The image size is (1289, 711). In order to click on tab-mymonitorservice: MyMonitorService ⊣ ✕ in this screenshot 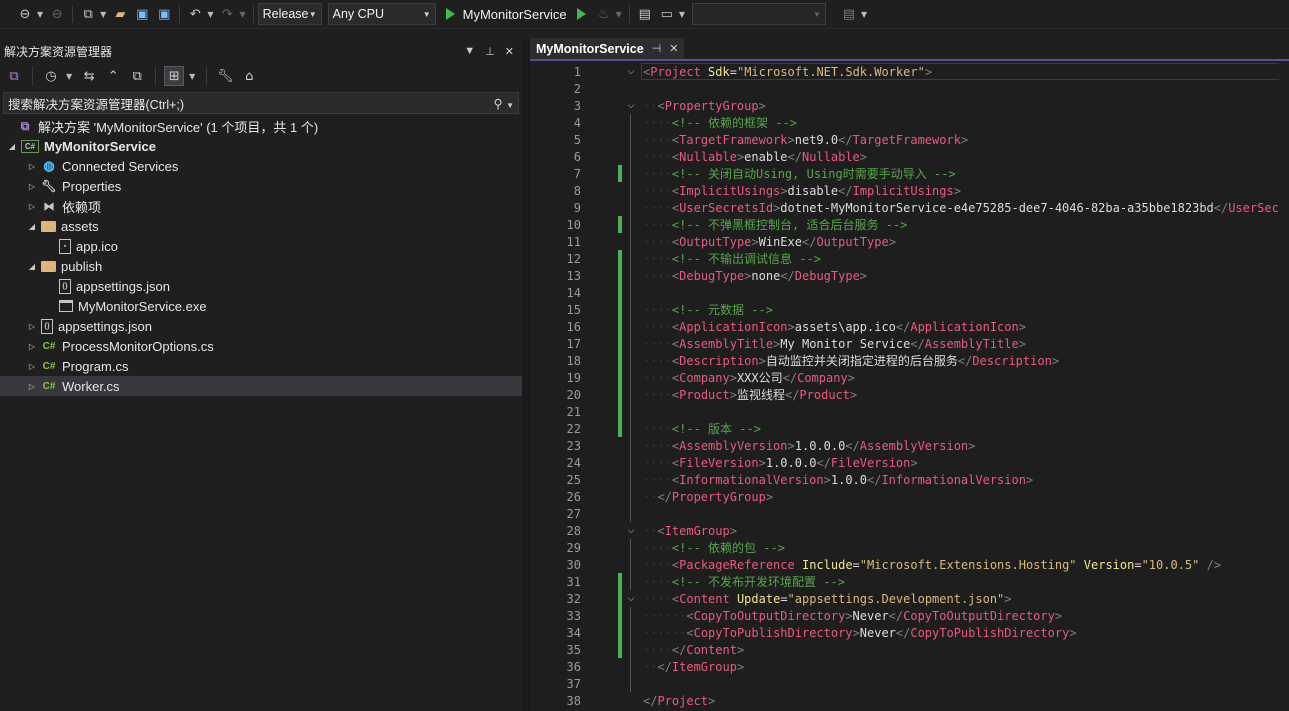, I will do `click(607, 48)`.